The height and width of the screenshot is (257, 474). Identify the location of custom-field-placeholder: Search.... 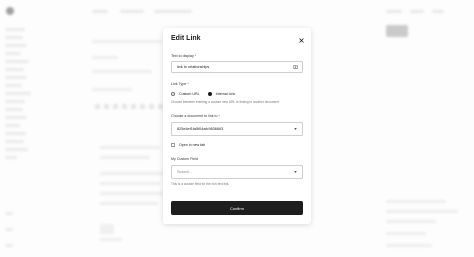
(185, 172).